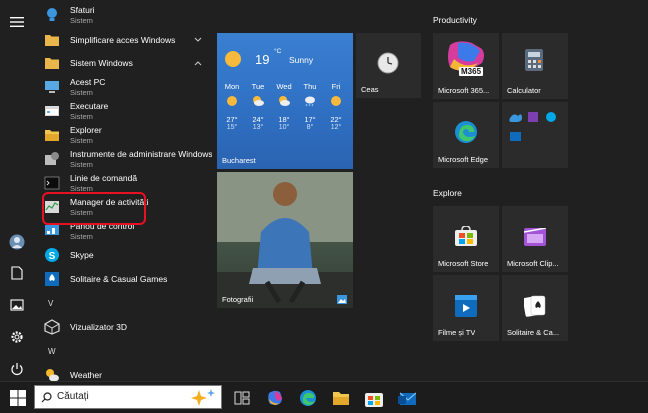 This screenshot has height=413, width=648. What do you see at coordinates (82, 10) in the screenshot?
I see `app-name: Sfaturi` at bounding box center [82, 10].